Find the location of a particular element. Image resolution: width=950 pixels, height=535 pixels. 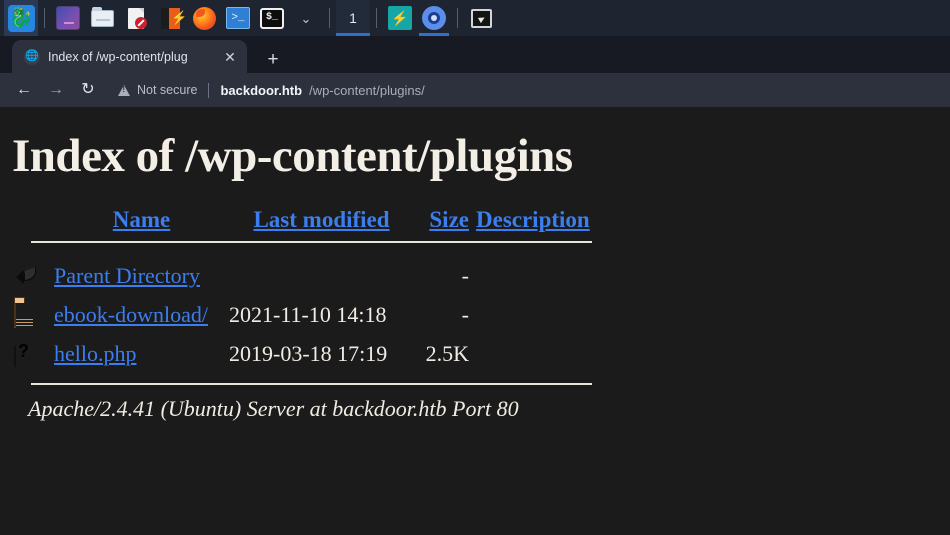

chromium-icon is located at coordinates (434, 18).